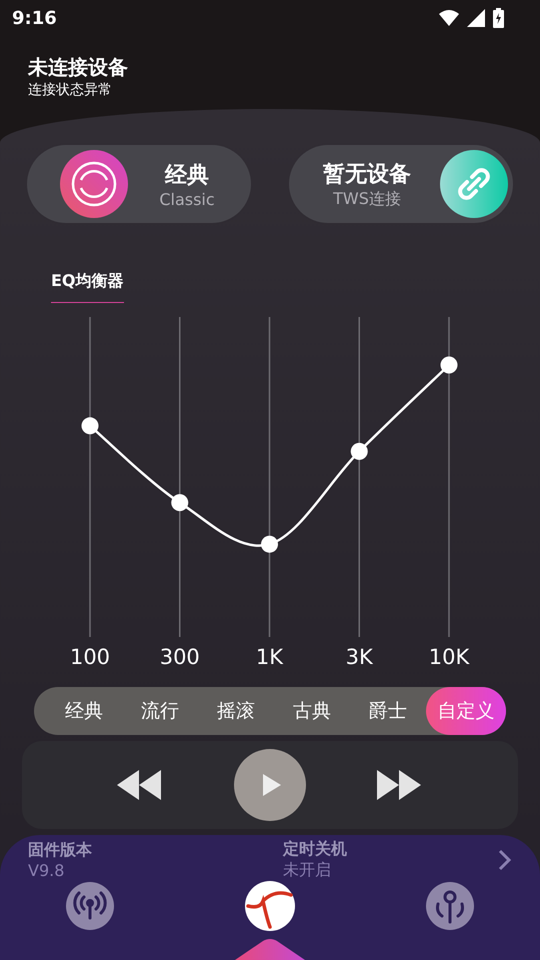 The height and width of the screenshot is (960, 540). What do you see at coordinates (78, 67) in the screenshot?
I see `header-title: 未连接设备` at bounding box center [78, 67].